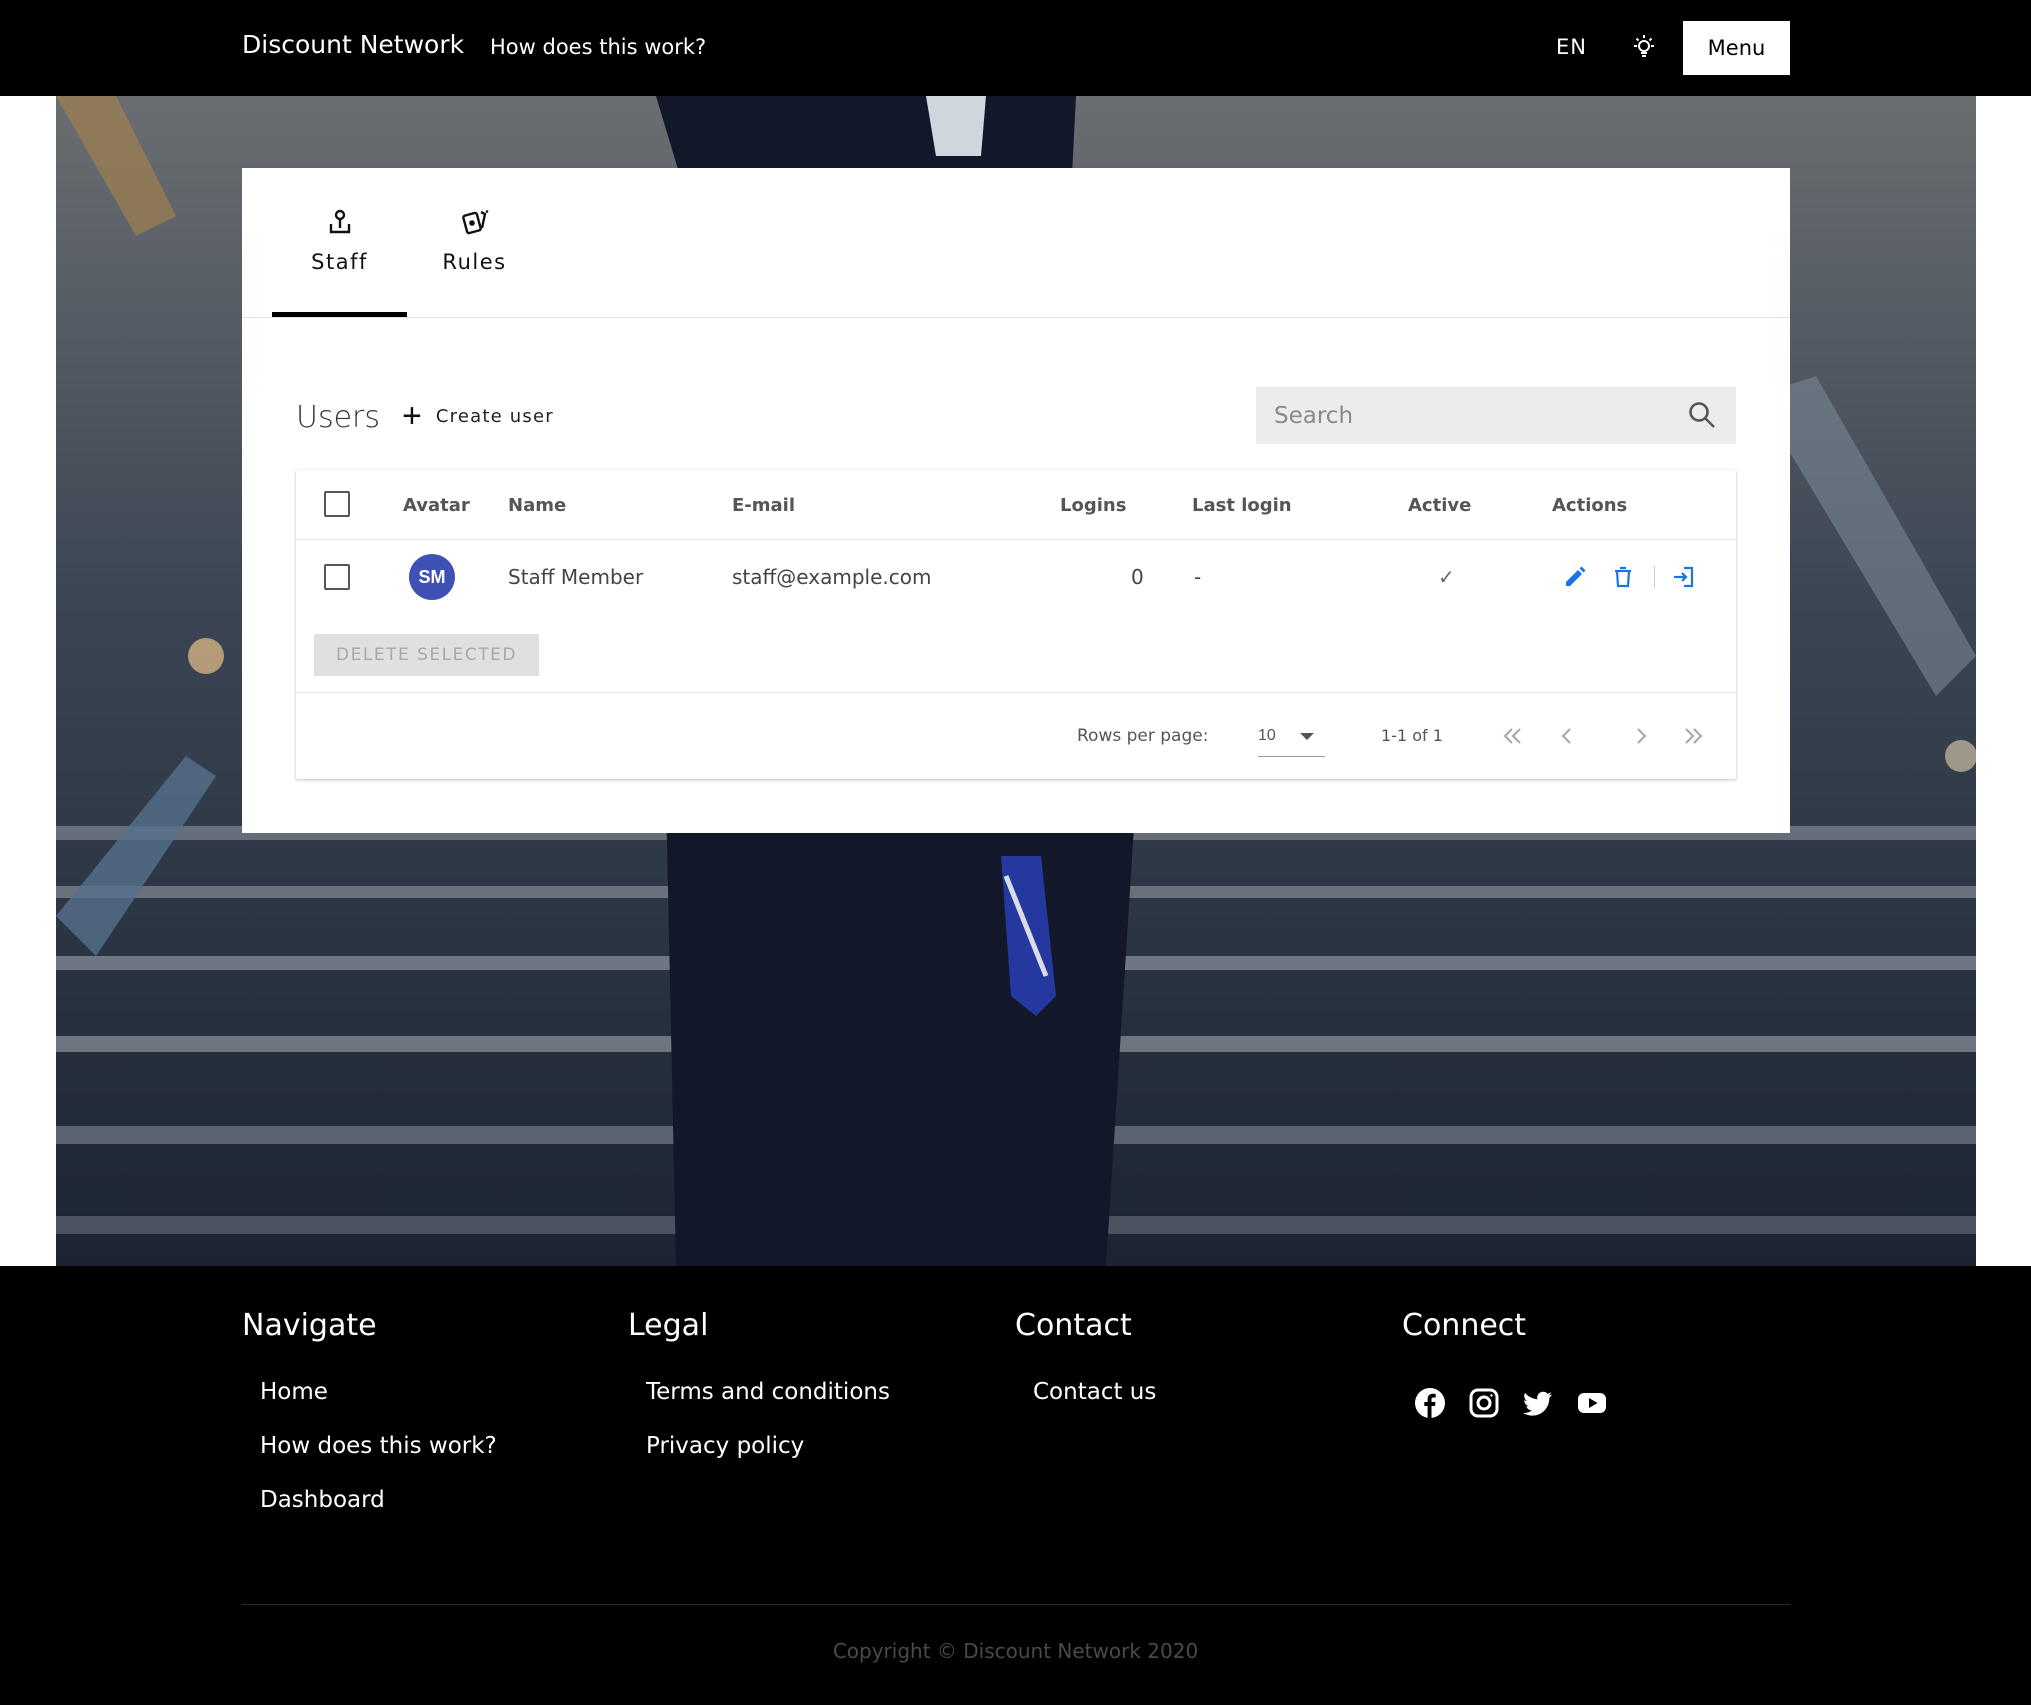  Describe the element at coordinates (339, 314) in the screenshot. I see `active-tab-indicator` at that location.